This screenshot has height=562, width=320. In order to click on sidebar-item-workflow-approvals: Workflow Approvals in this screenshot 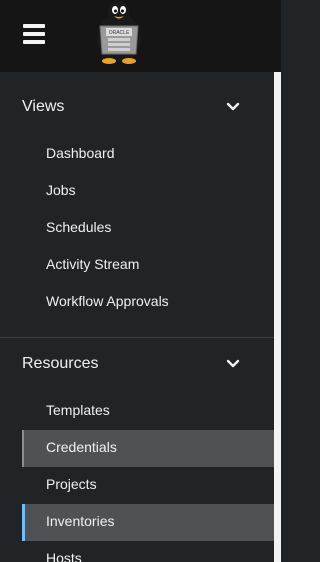, I will do `click(148, 302)`.